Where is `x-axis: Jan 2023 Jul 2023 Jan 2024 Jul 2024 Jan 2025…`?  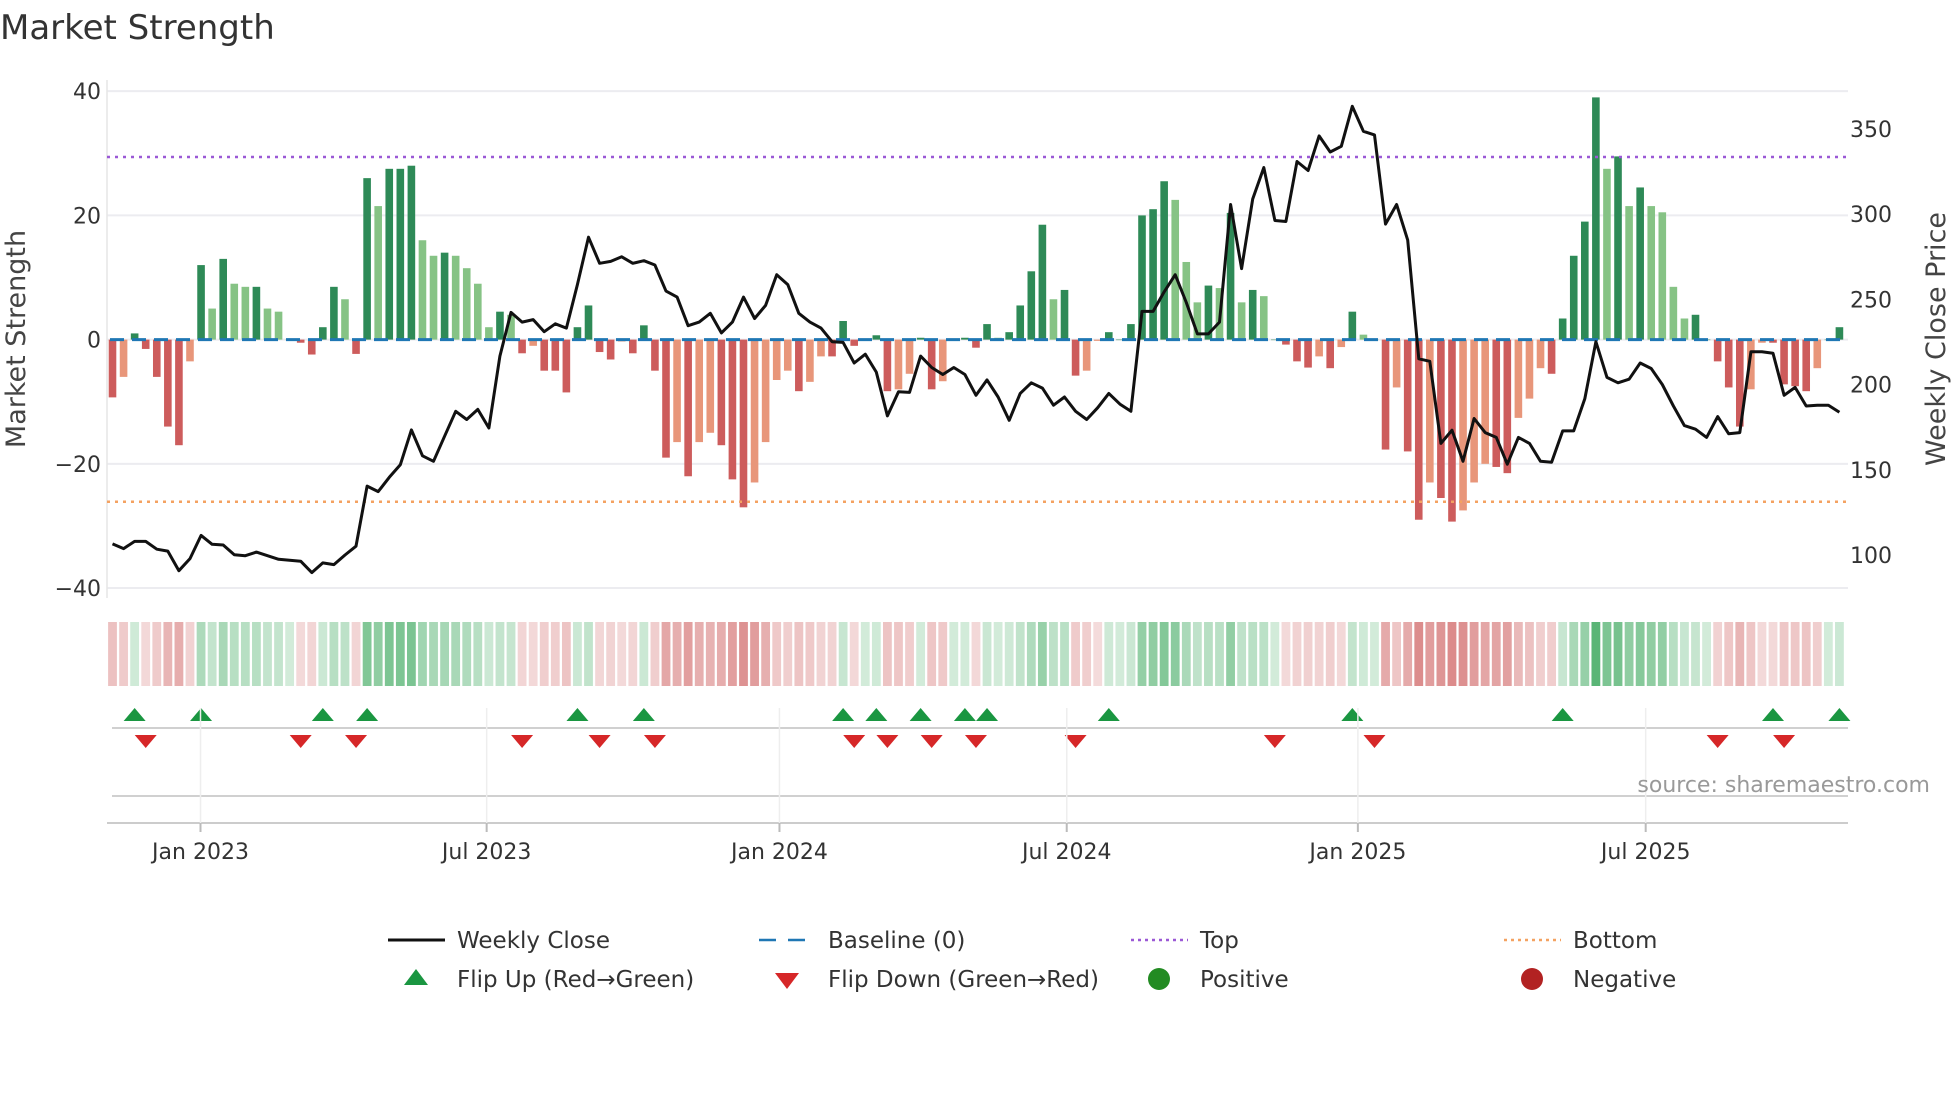
x-axis: Jan 2023 Jul 2023 Jan 2024 Jul 2024 Jan 2025… is located at coordinates (977, 786).